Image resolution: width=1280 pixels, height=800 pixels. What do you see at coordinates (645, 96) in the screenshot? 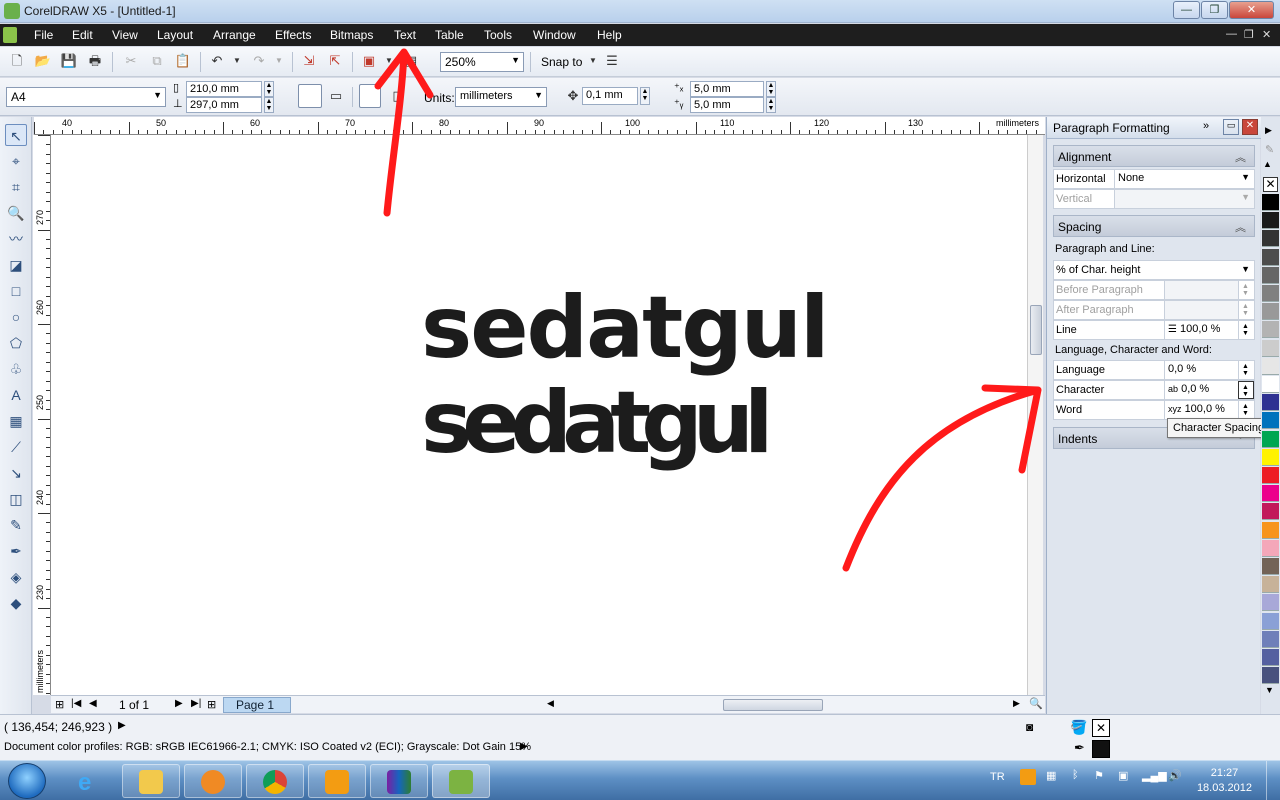
I see `nudge-spinner: ▲ ▼` at bounding box center [645, 96].